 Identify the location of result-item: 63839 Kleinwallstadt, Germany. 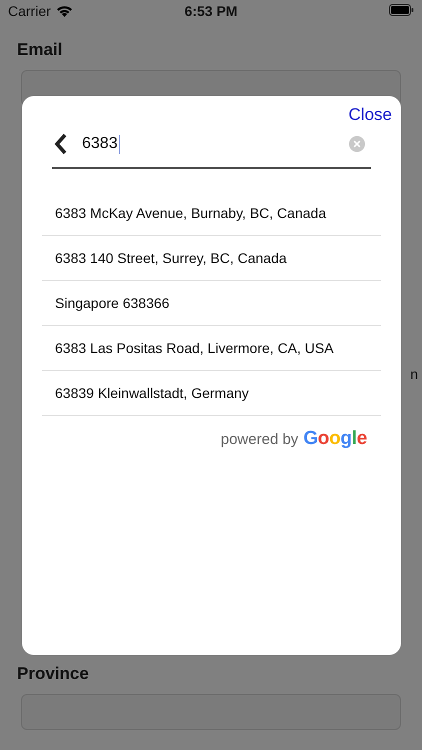
(211, 393).